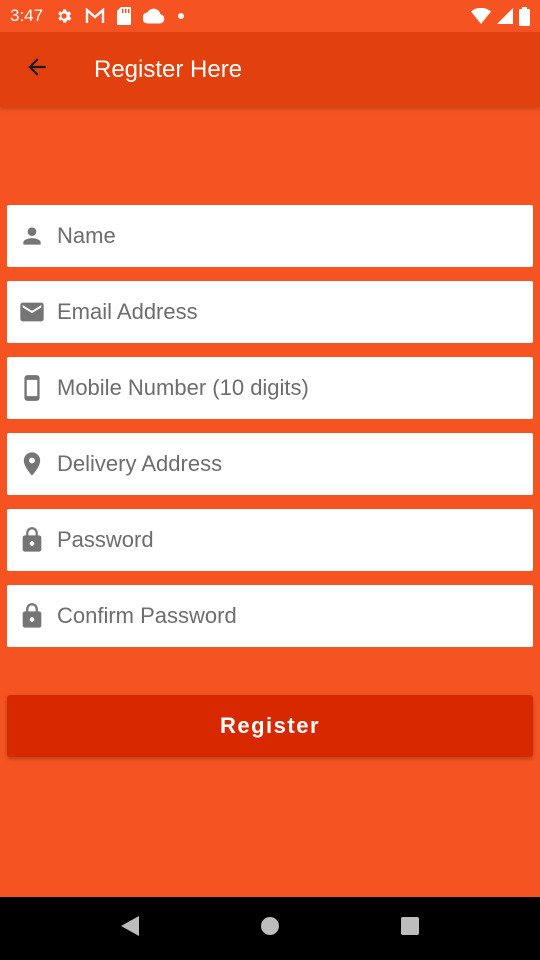  I want to click on password-placeholder: Password, so click(105, 539).